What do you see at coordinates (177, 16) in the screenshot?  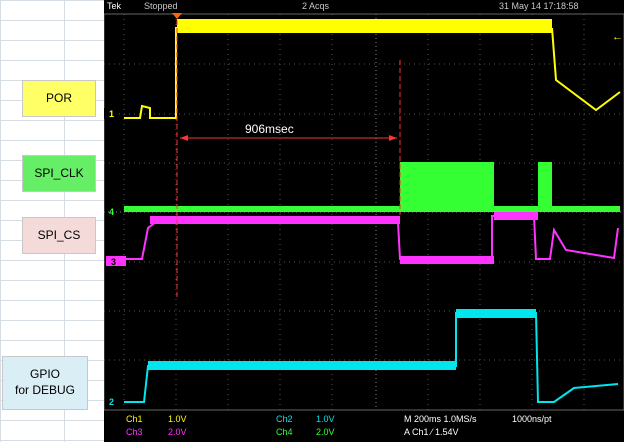 I see `trigger-position-marker` at bounding box center [177, 16].